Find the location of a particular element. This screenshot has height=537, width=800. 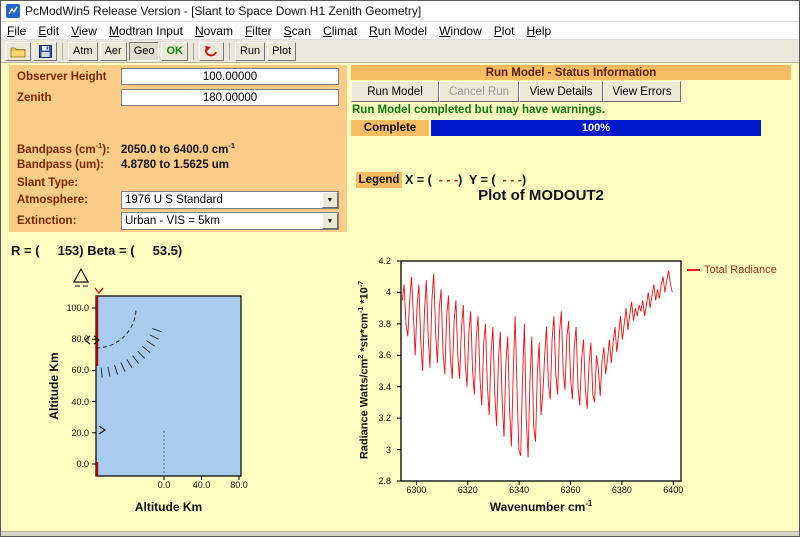

slant-type-label: Slant Type: is located at coordinates (48, 183).